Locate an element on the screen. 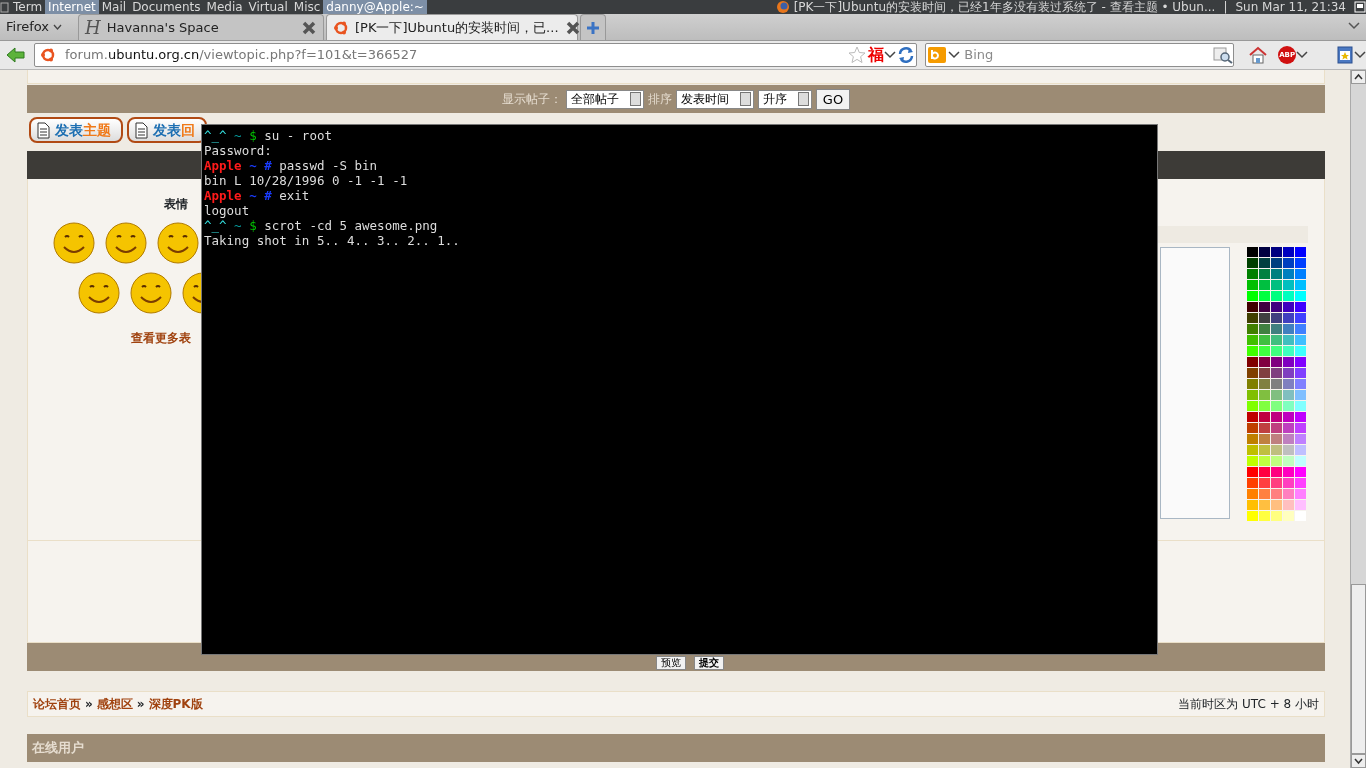 The width and height of the screenshot is (1366, 768). editor-button: 提交 is located at coordinates (709, 663).